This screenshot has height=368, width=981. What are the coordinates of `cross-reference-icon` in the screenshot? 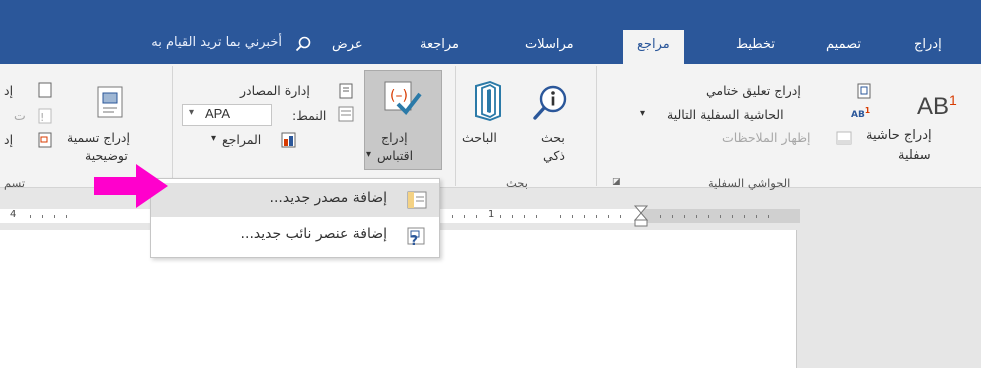 It's located at (45, 140).